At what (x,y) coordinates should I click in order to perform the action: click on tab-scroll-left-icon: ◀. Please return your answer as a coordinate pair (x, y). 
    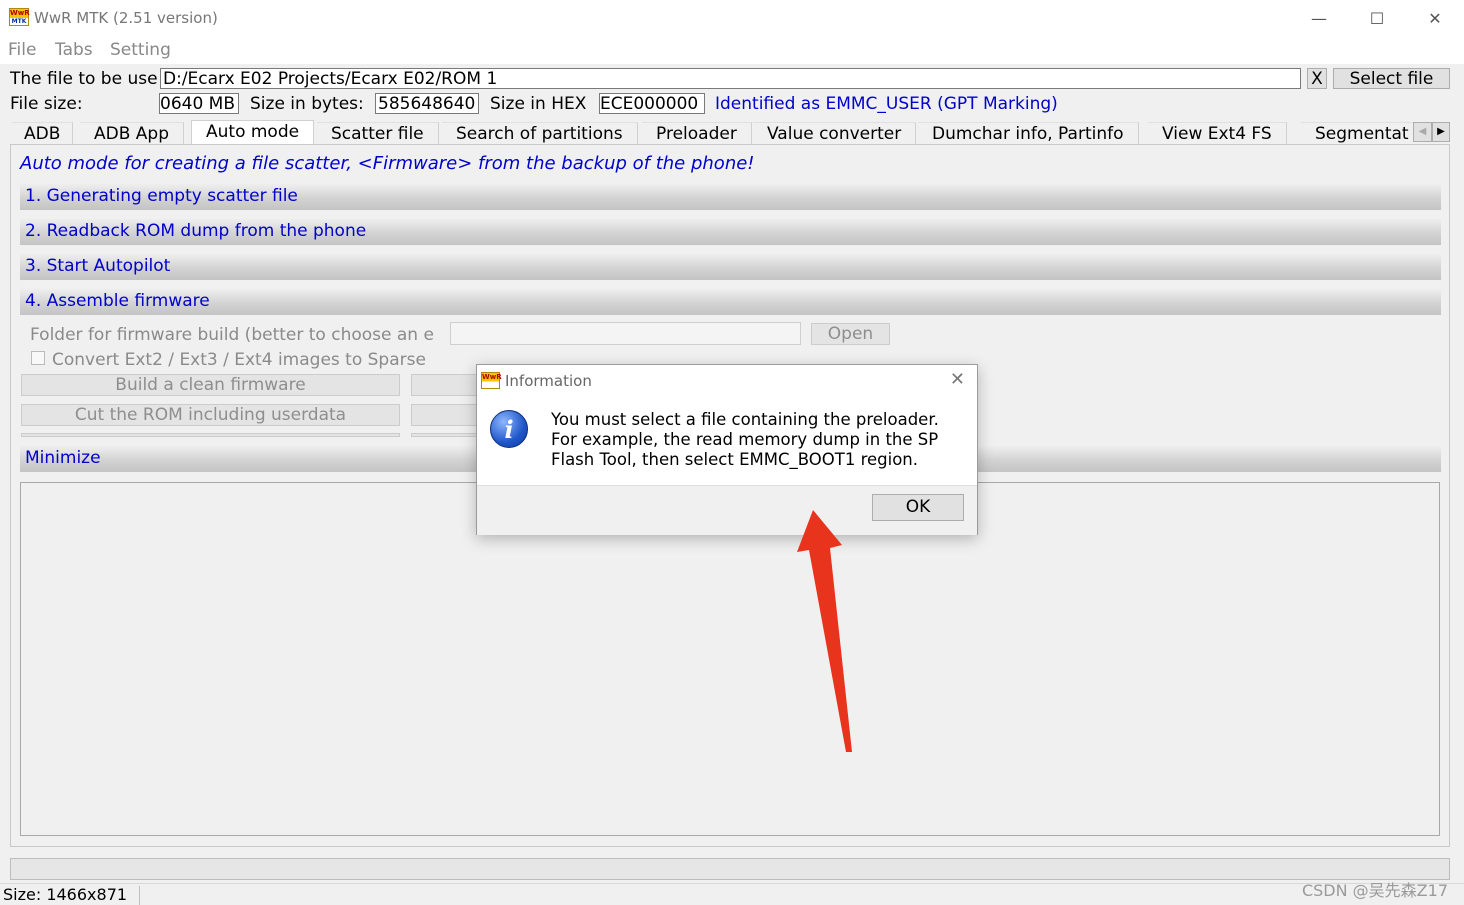
    Looking at the image, I should click on (1422, 132).